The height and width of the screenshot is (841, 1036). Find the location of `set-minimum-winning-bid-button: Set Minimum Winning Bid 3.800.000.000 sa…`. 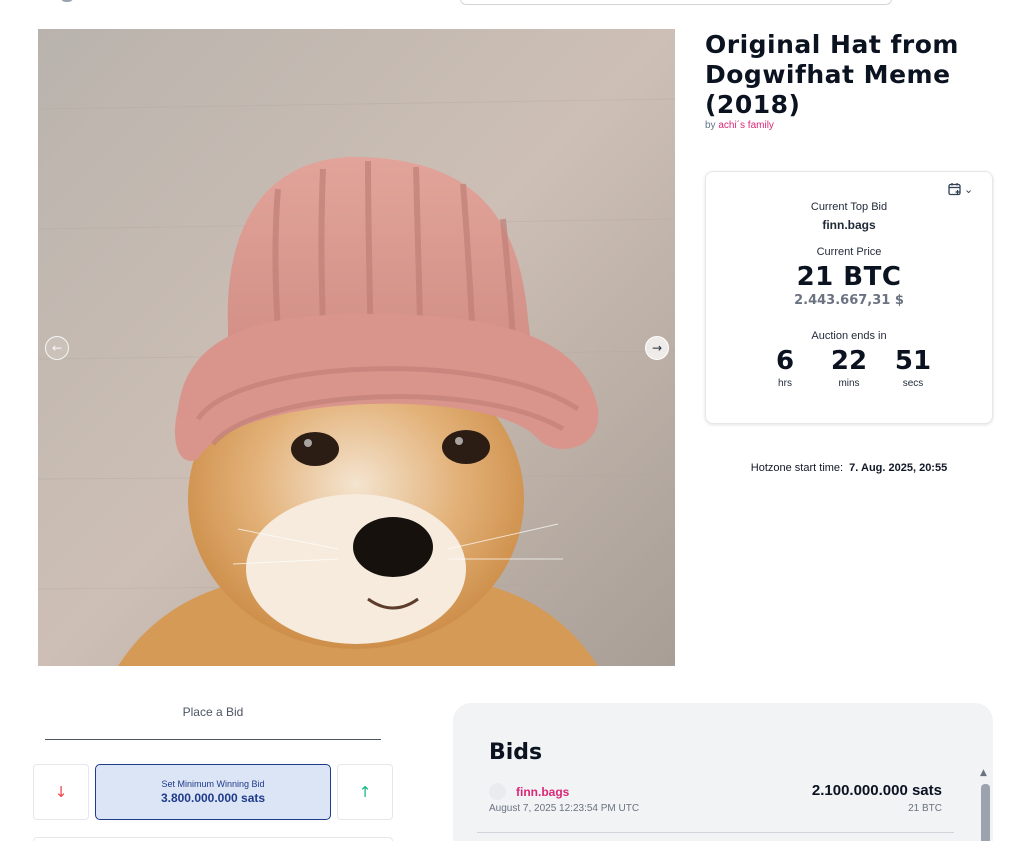

set-minimum-winning-bid-button: Set Minimum Winning Bid 3.800.000.000 sa… is located at coordinates (213, 792).